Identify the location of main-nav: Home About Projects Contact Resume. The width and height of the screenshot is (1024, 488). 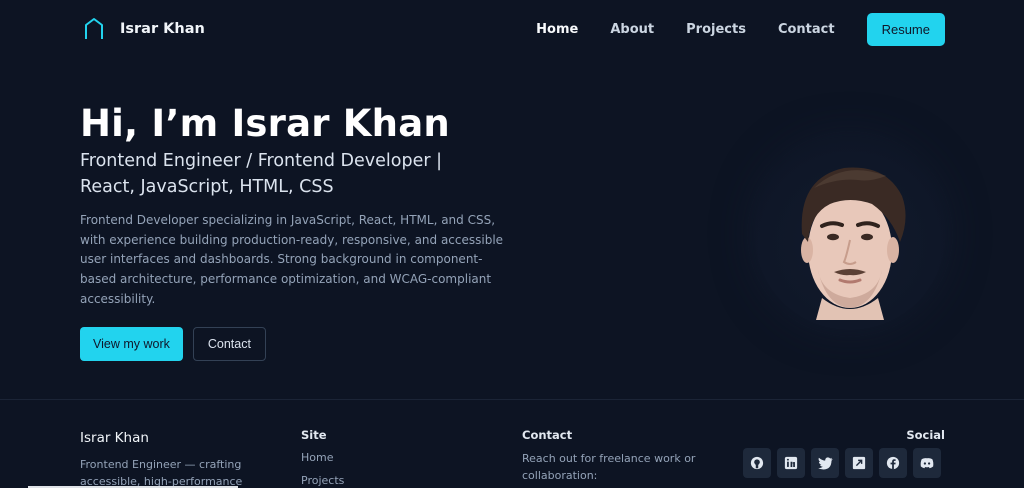
(724, 29).